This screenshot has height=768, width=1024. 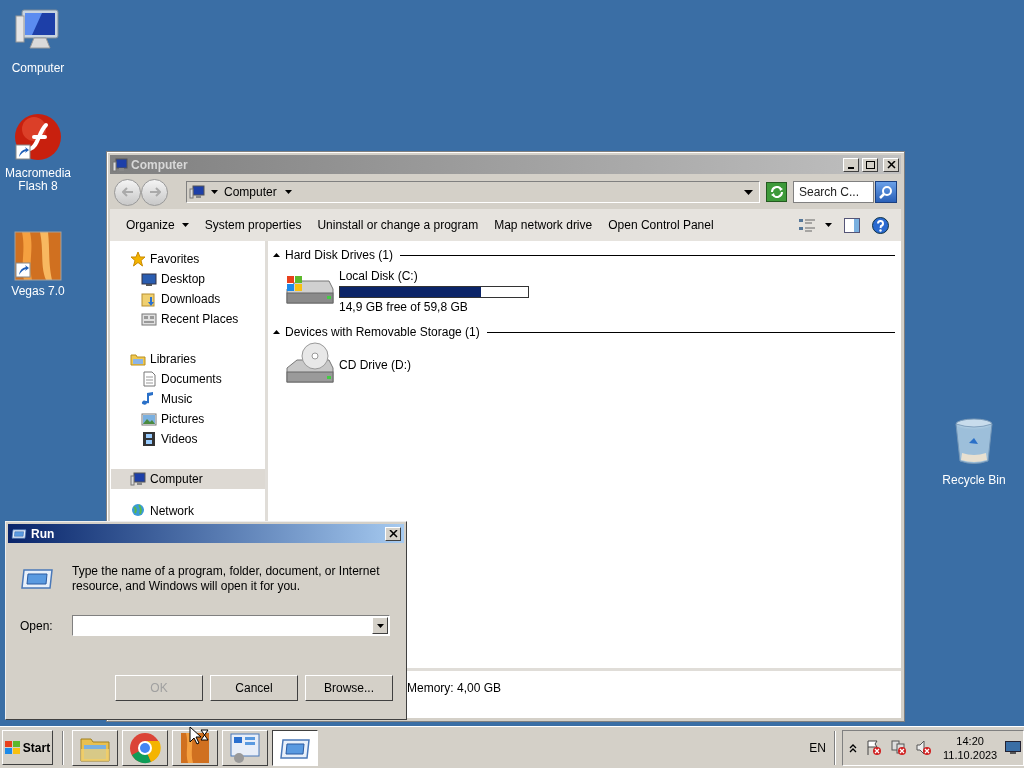 What do you see at coordinates (188, 299) in the screenshot?
I see `nav-item: Downloads` at bounding box center [188, 299].